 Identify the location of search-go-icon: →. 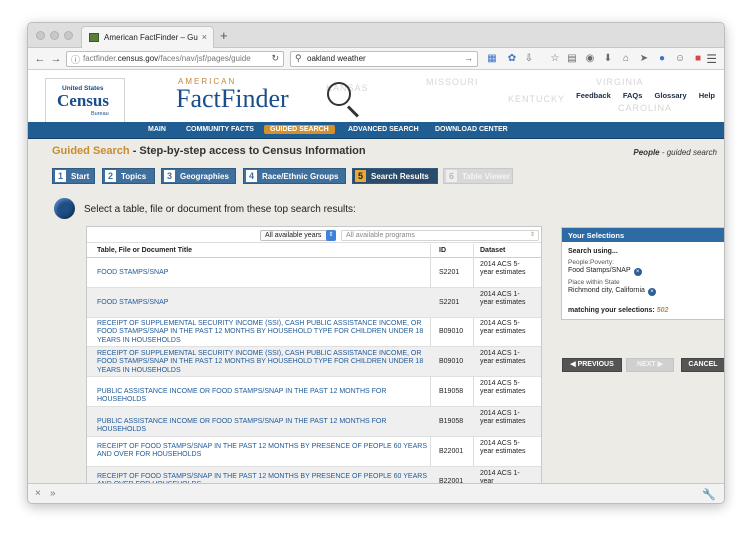
(468, 58).